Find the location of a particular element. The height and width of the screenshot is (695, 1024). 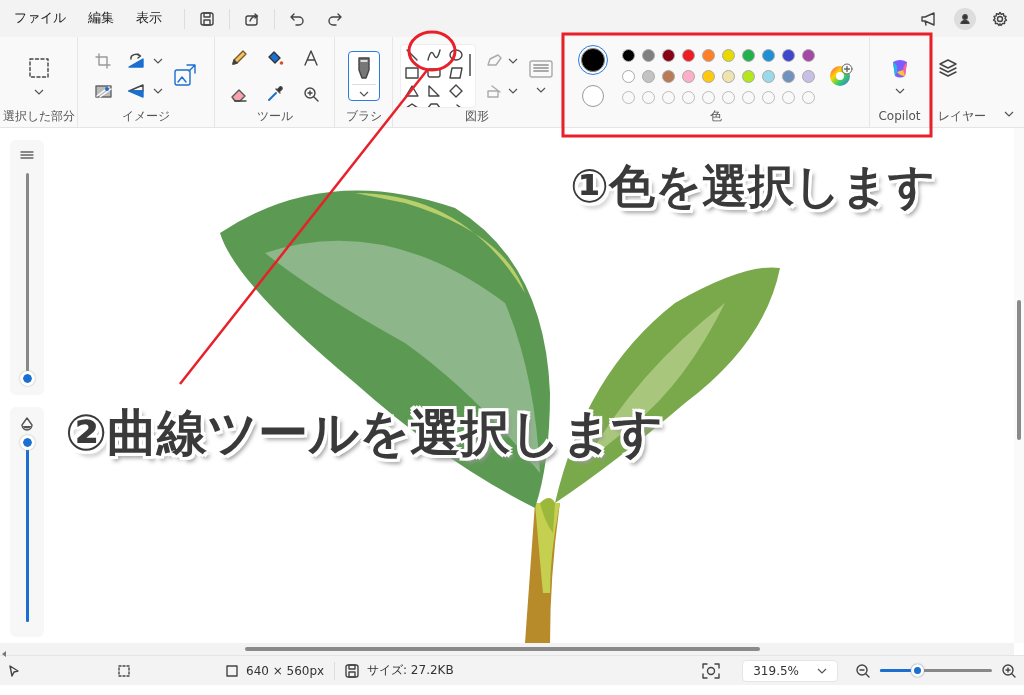

group-label: Copilot is located at coordinates (899, 116).